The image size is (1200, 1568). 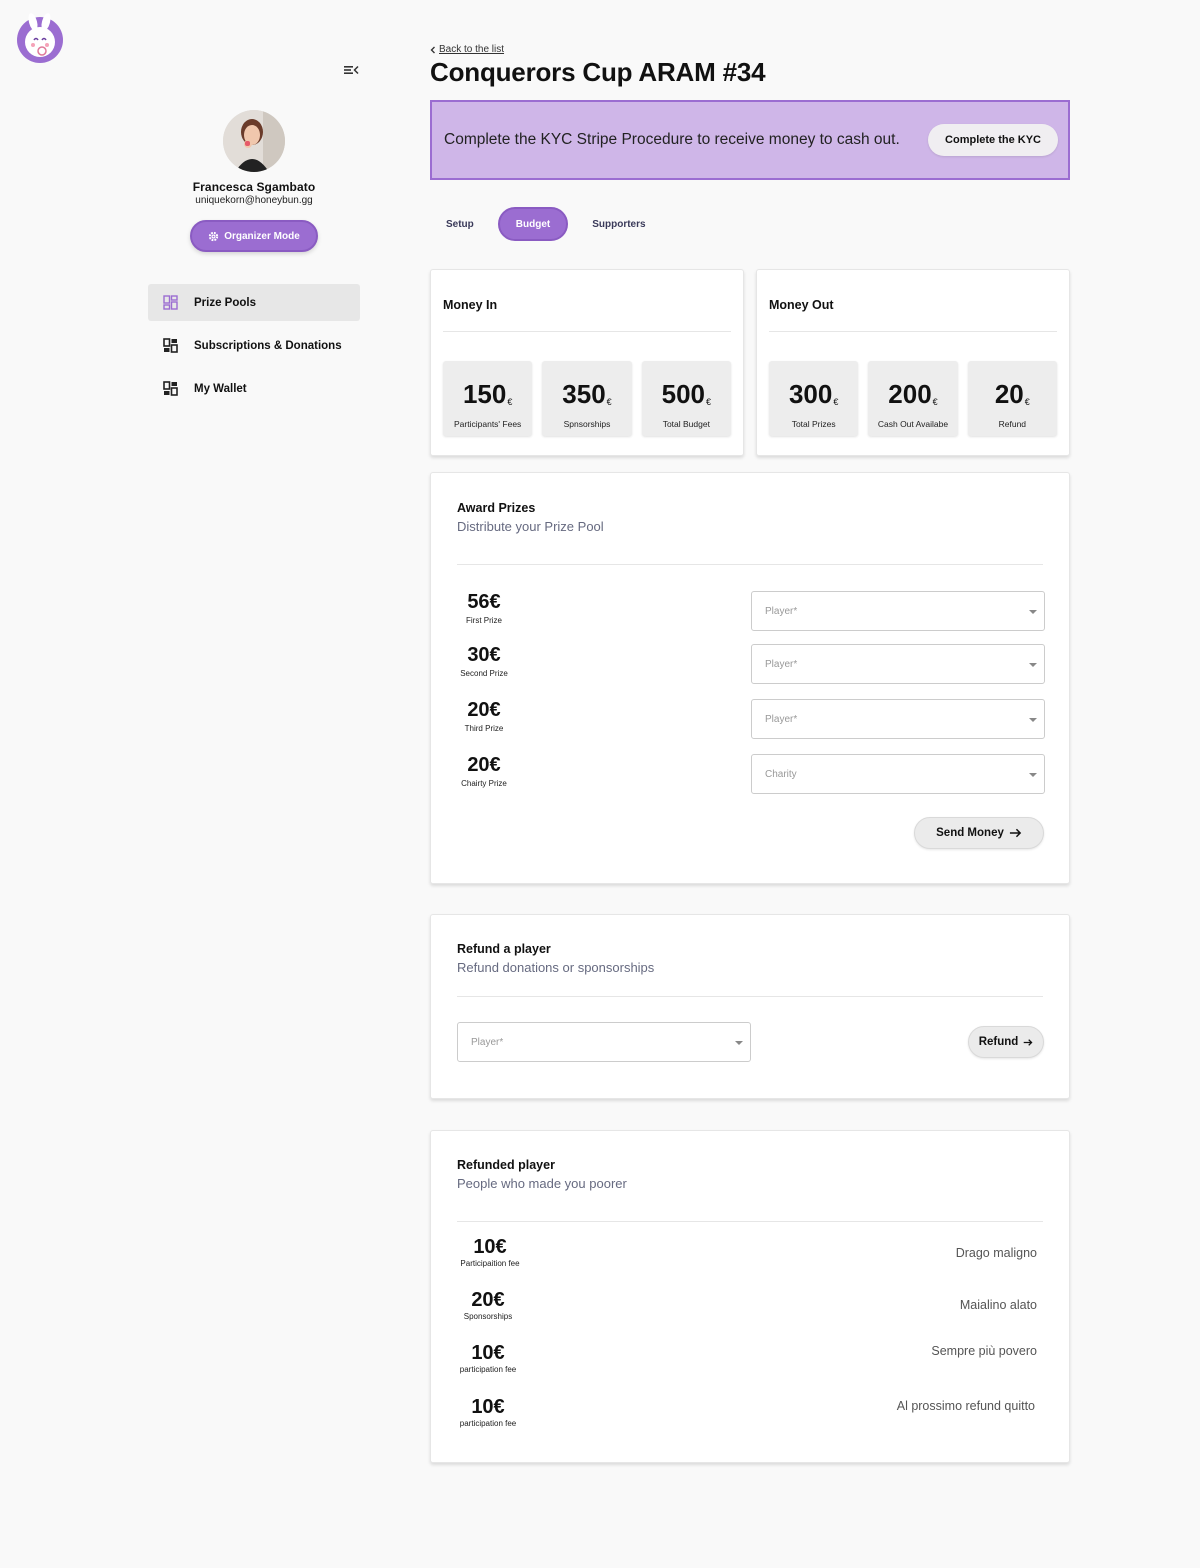 I want to click on prize-row-second: 30€ Second Prize Player*, so click(x=751, y=666).